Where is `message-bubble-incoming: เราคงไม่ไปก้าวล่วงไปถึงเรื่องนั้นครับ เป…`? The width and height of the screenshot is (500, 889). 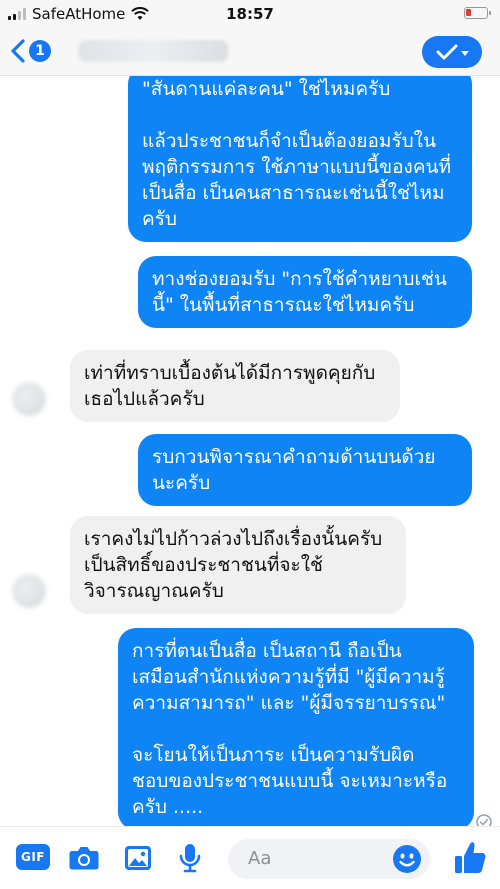 message-bubble-incoming: เราคงไม่ไปก้าวล่วงไปถึงเรื่องนั้นครับ เป… is located at coordinates (238, 565).